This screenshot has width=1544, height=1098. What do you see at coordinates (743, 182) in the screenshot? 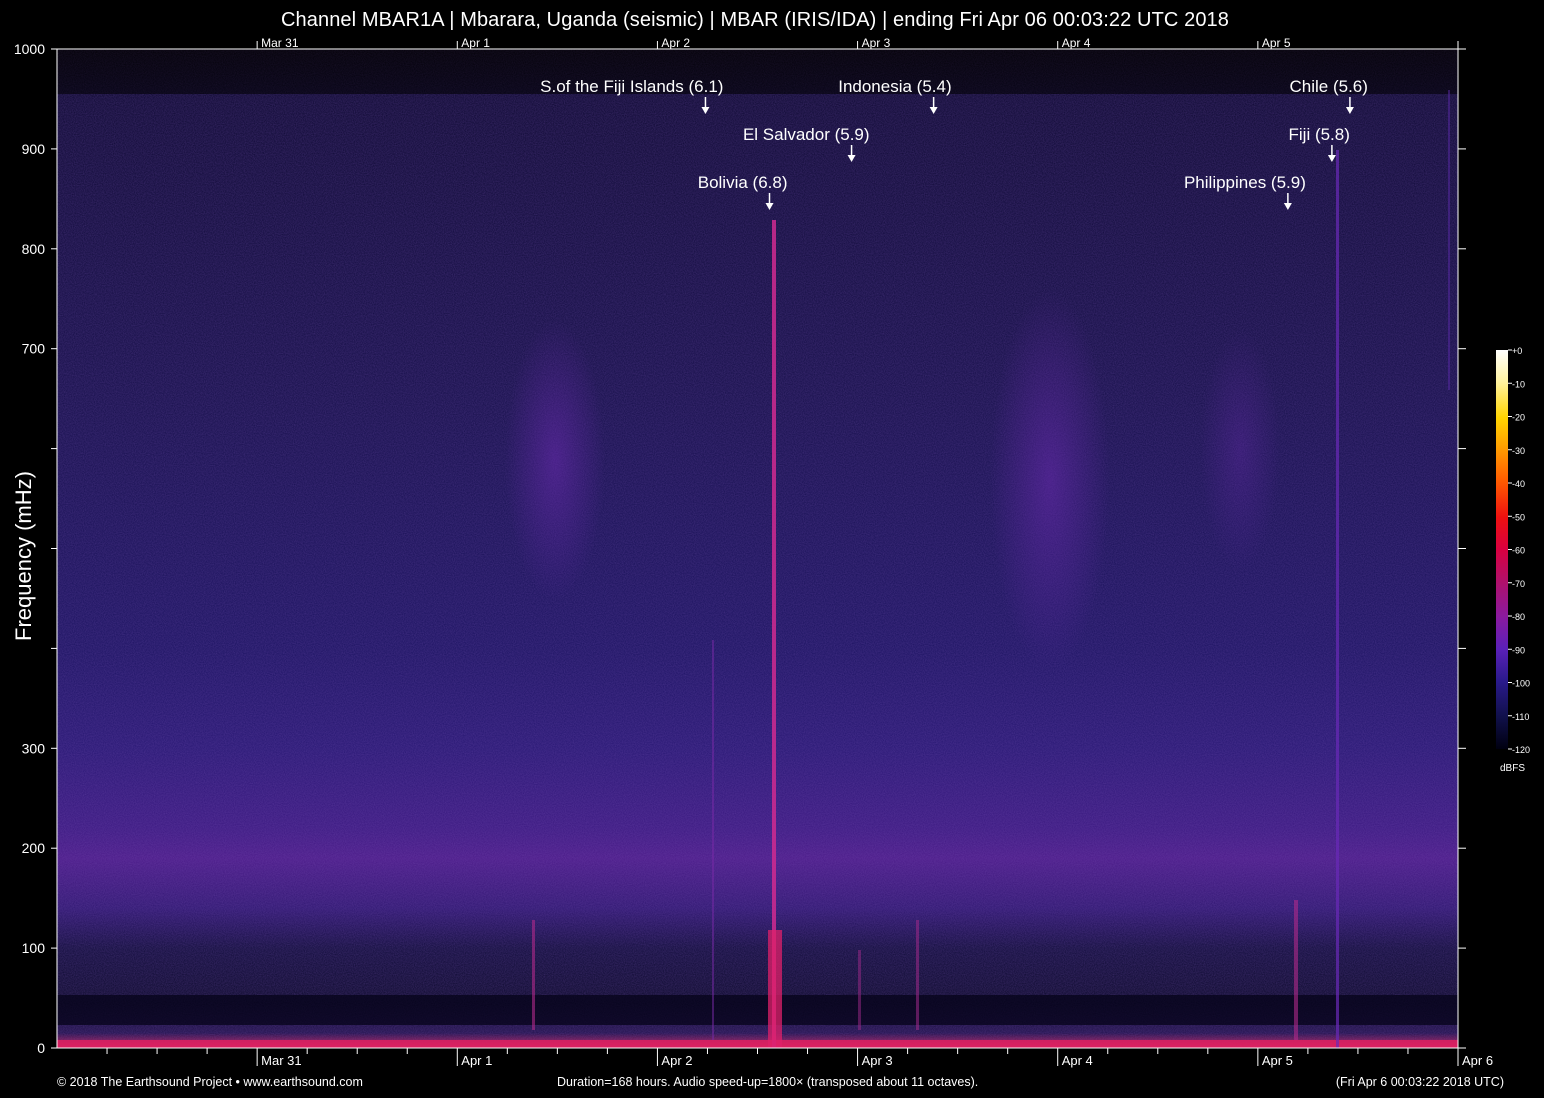
I see `event-label: Bolivia (6.8)` at bounding box center [743, 182].